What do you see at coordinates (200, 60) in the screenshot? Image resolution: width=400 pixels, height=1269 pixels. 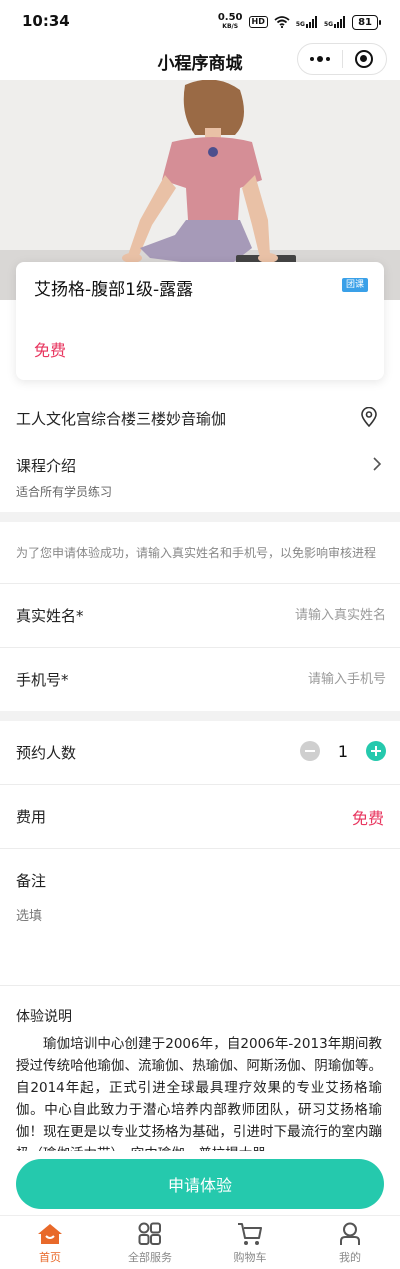 I see `nav-bar: 小程序商城` at bounding box center [200, 60].